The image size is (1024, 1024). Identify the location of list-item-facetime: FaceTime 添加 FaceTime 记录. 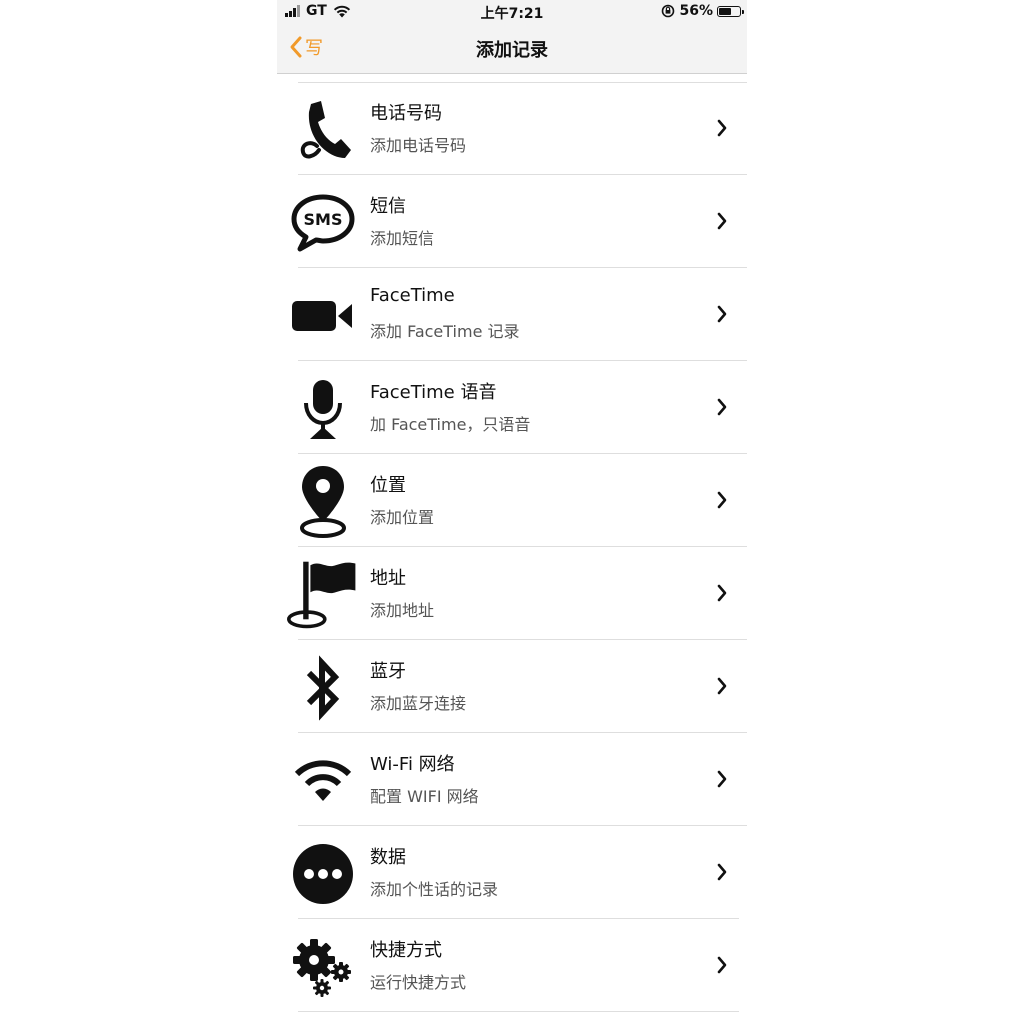
(512, 314).